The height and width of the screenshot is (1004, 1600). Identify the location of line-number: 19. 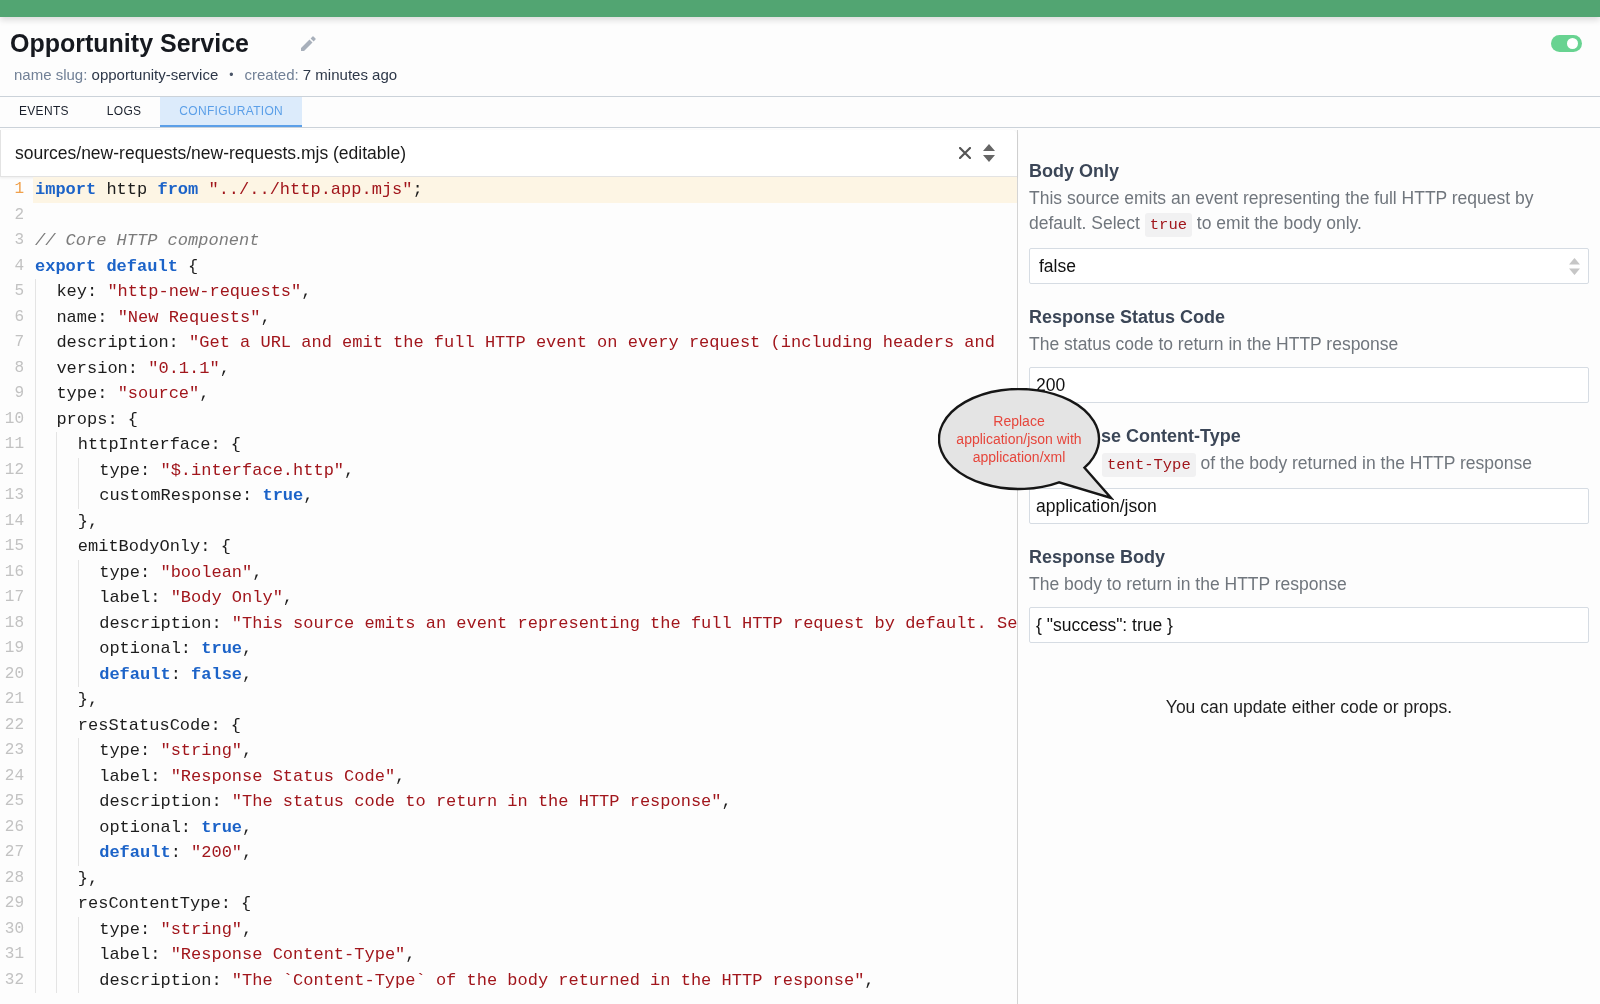
(14, 648).